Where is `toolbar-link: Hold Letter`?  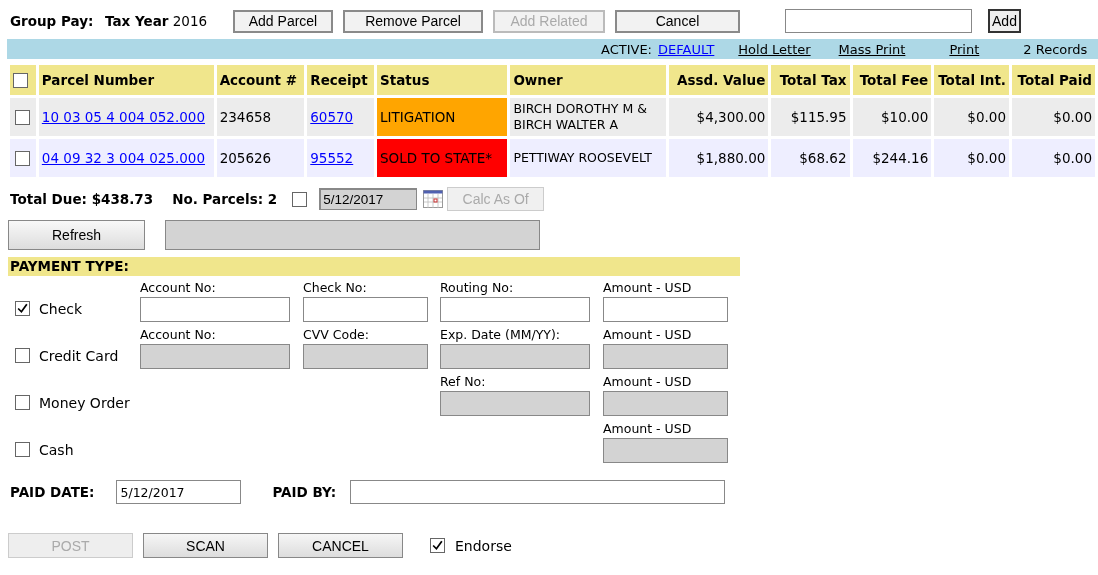
toolbar-link: Hold Letter is located at coordinates (774, 49).